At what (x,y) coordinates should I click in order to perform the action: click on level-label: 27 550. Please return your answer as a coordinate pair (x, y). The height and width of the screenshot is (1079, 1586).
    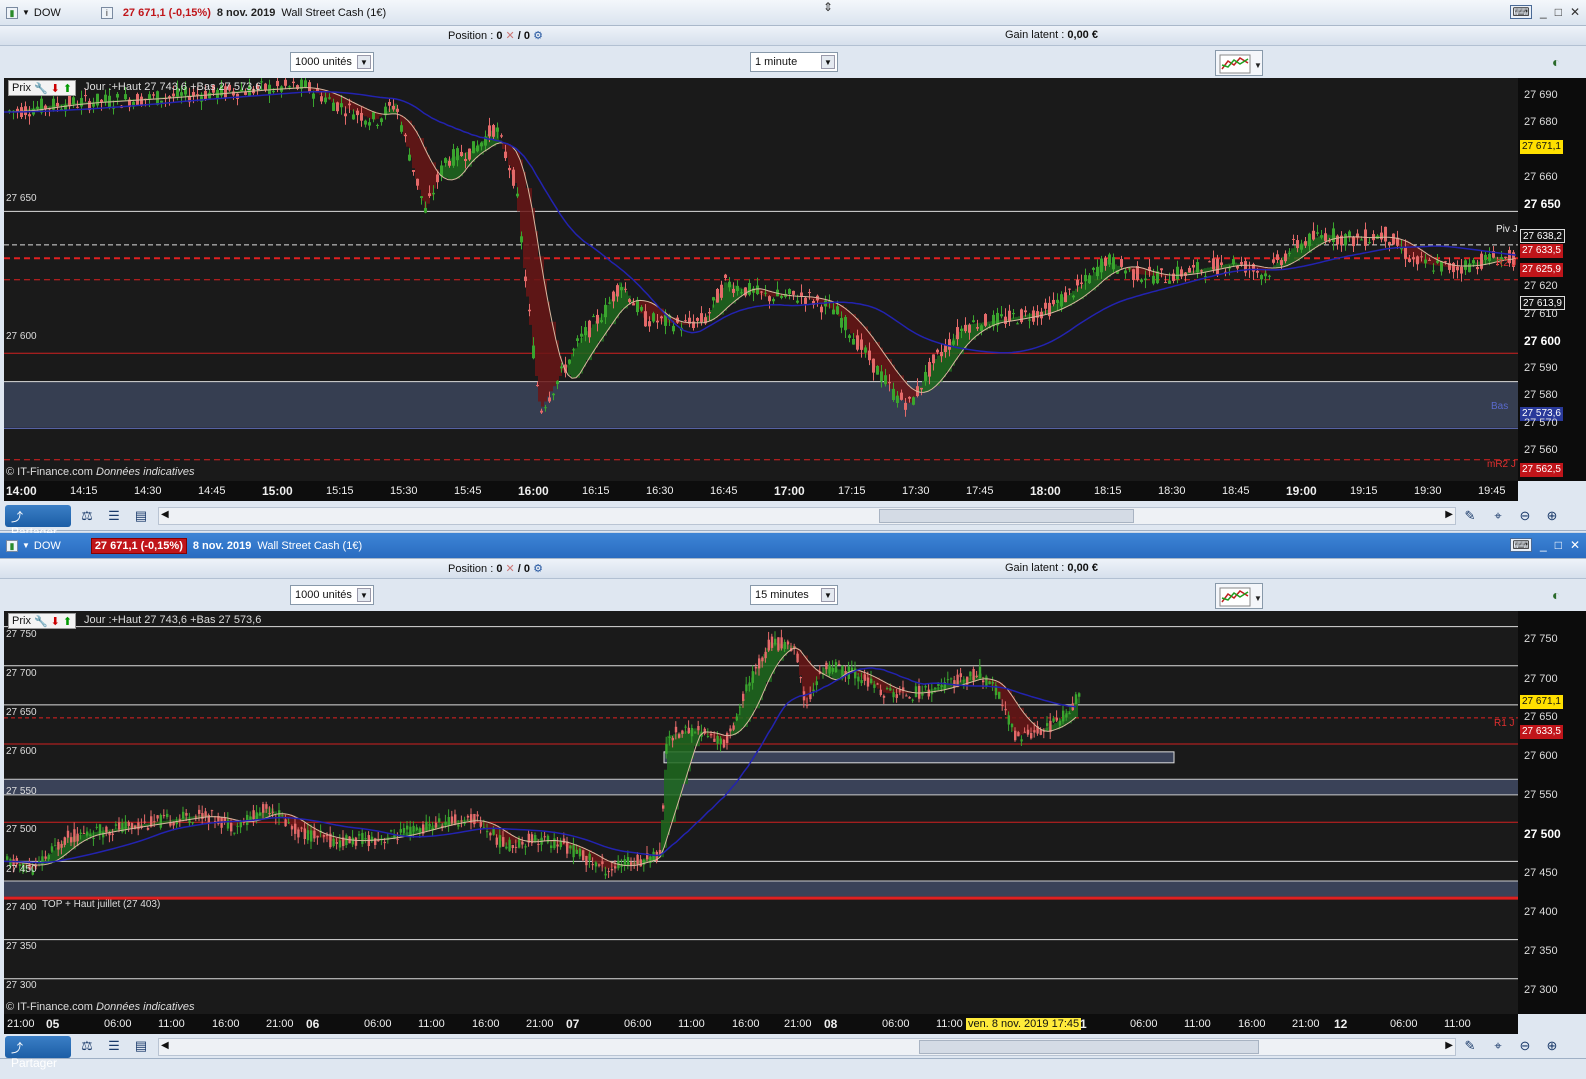
    Looking at the image, I should click on (21, 791).